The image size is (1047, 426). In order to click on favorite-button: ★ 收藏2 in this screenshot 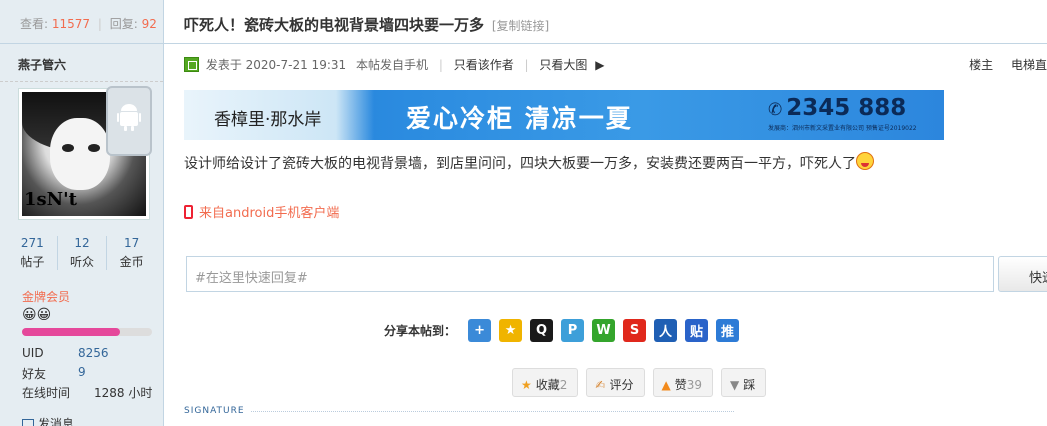, I will do `click(545, 382)`.